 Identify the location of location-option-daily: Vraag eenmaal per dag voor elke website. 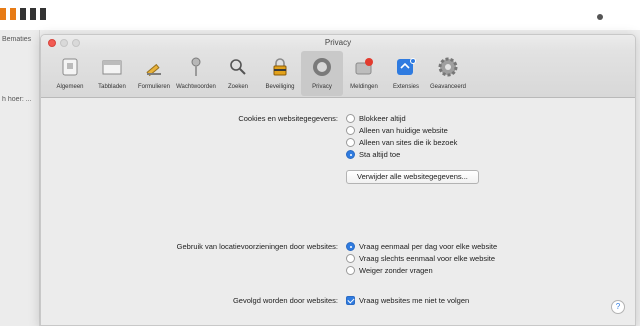
(421, 246).